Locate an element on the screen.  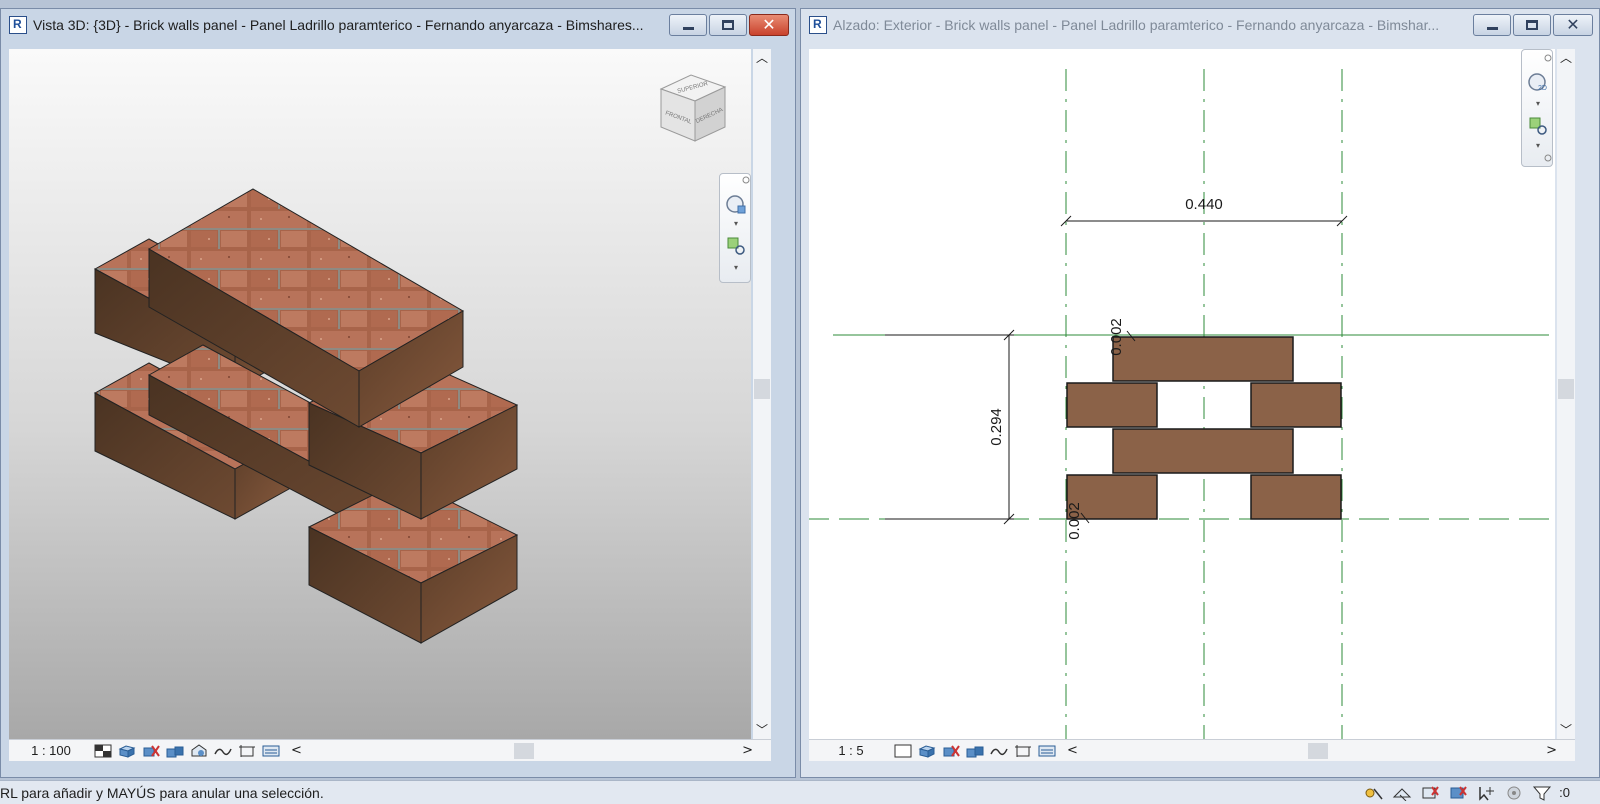
select-by-face-icon is located at coordinates (1458, 793).